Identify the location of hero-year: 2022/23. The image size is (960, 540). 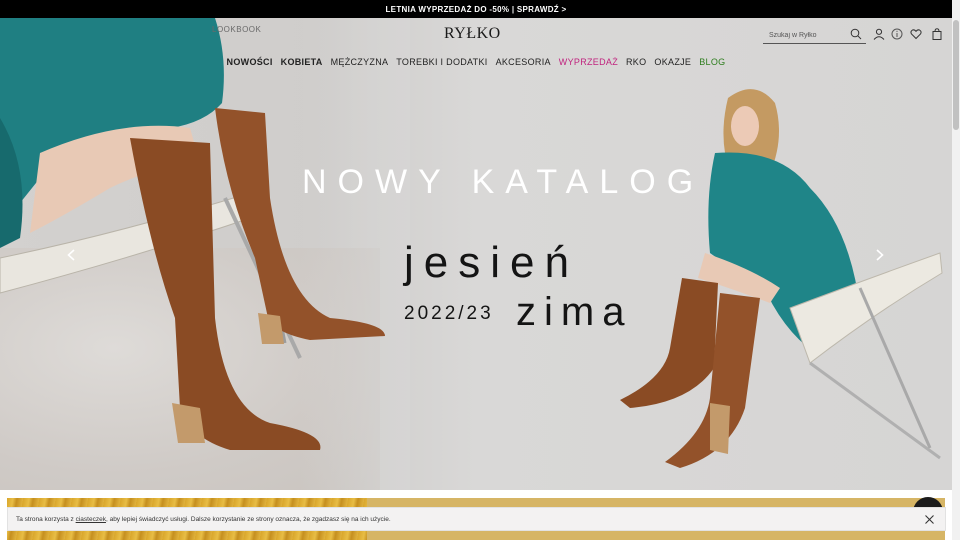
(449, 313).